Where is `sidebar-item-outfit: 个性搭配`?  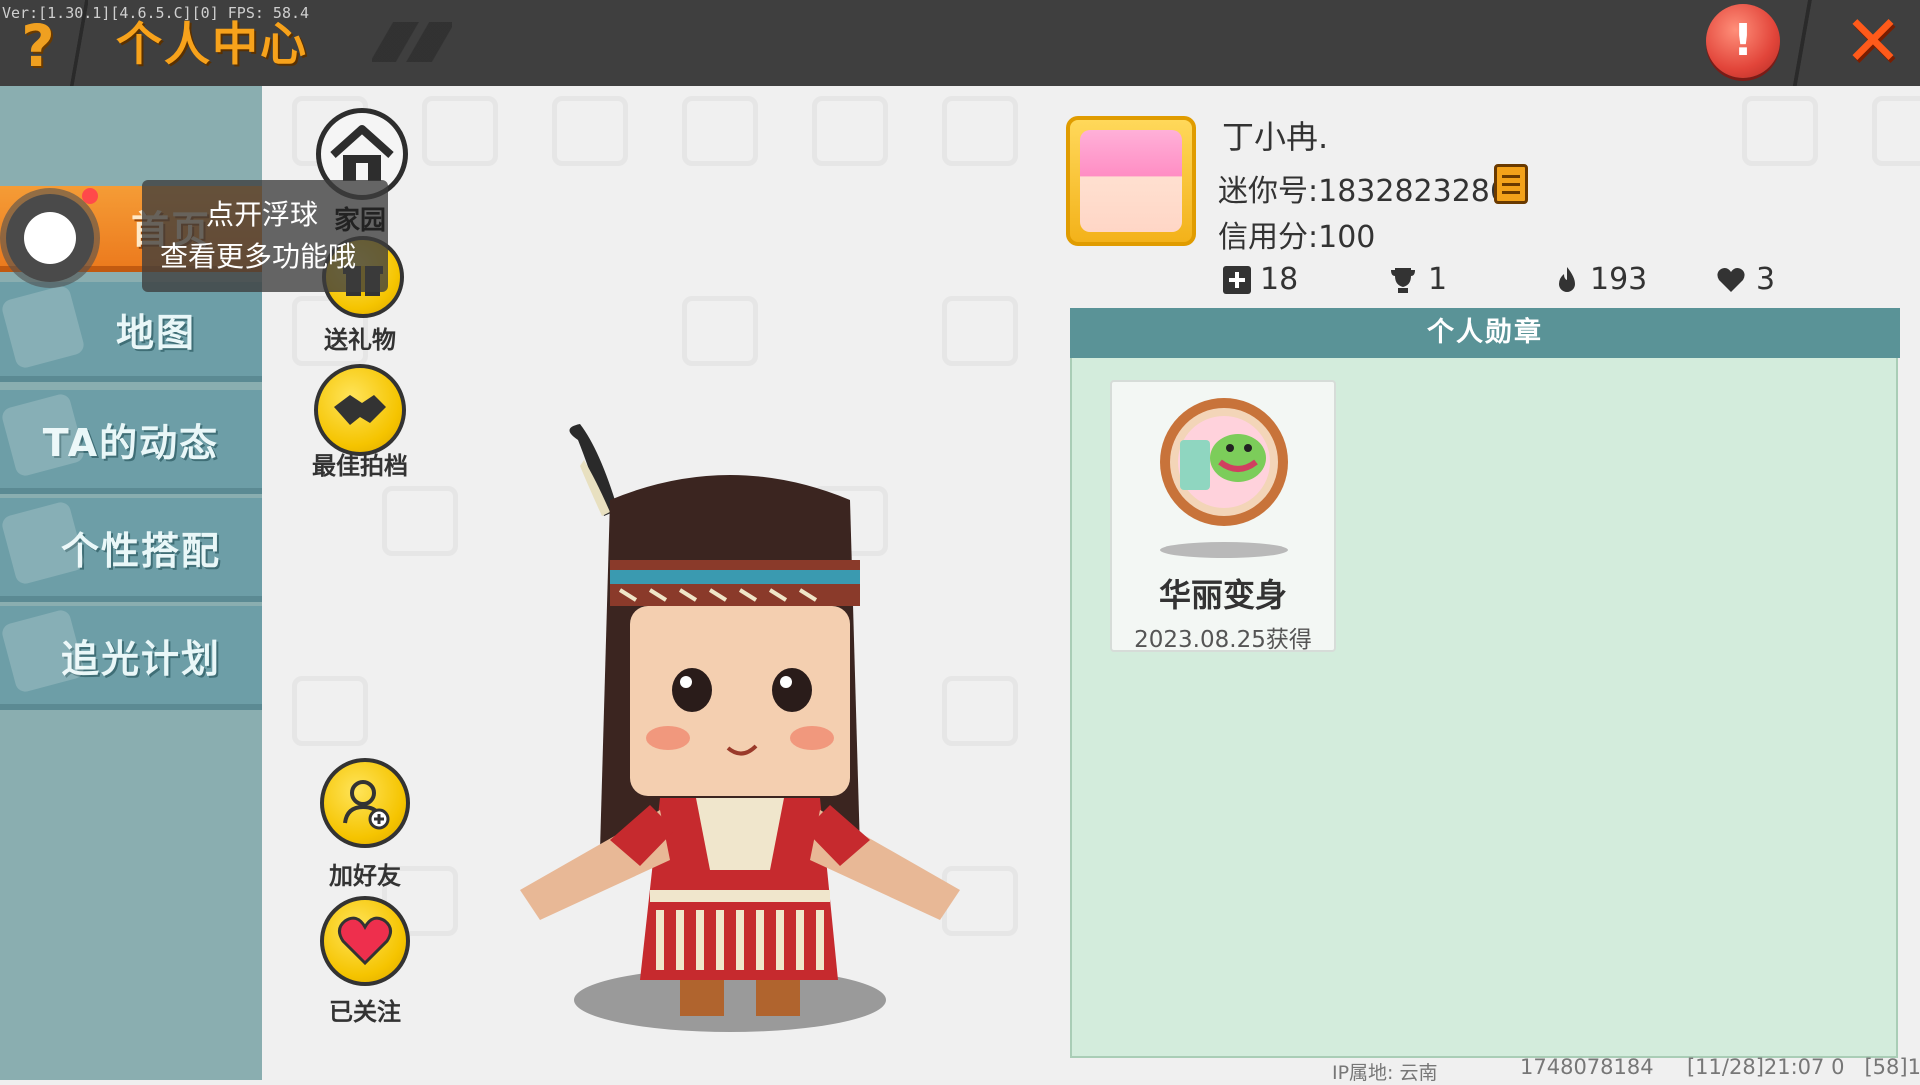 sidebar-item-outfit: 个性搭配 is located at coordinates (131, 550).